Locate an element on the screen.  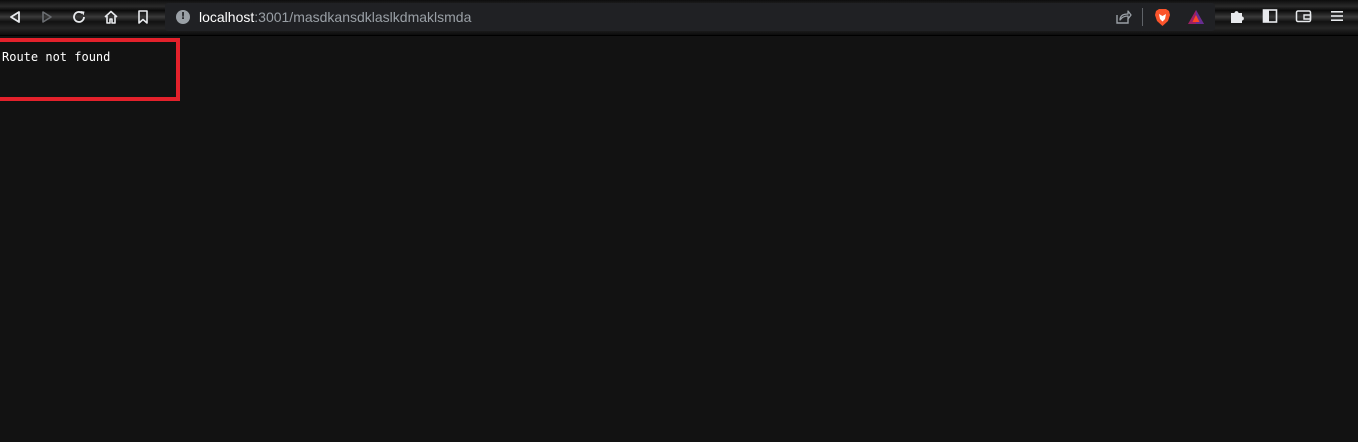
url-text: localhost:3001/masdkansdklaslkdmaklsmda is located at coordinates (335, 17).